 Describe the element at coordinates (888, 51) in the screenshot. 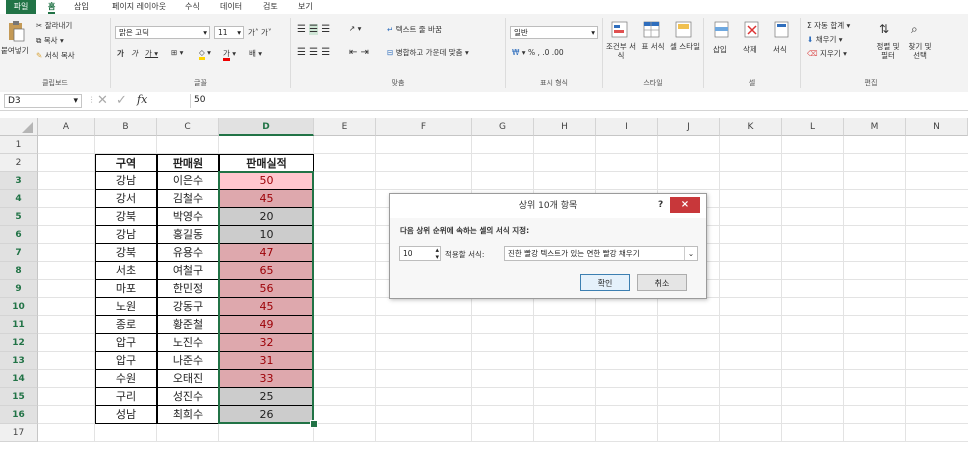

I see `sort-filter-button: 정렬 및 필터` at that location.